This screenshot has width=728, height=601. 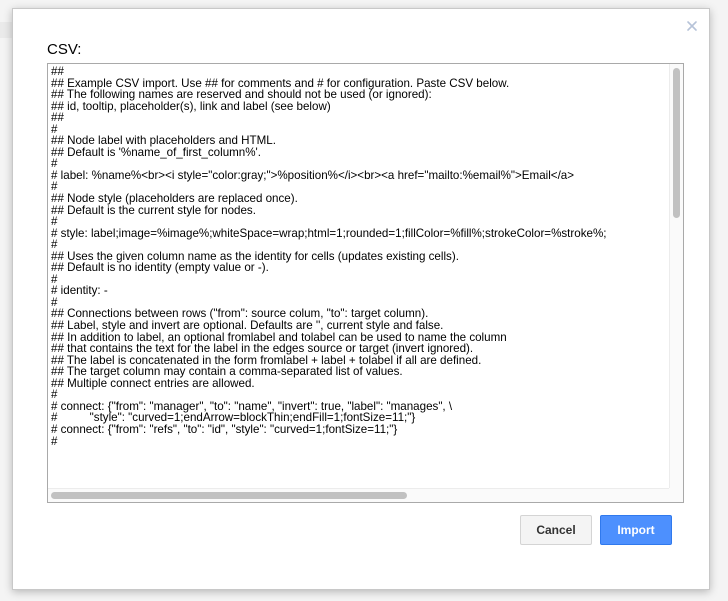 What do you see at coordinates (676, 143) in the screenshot?
I see `vertical-scrollbar-thumb` at bounding box center [676, 143].